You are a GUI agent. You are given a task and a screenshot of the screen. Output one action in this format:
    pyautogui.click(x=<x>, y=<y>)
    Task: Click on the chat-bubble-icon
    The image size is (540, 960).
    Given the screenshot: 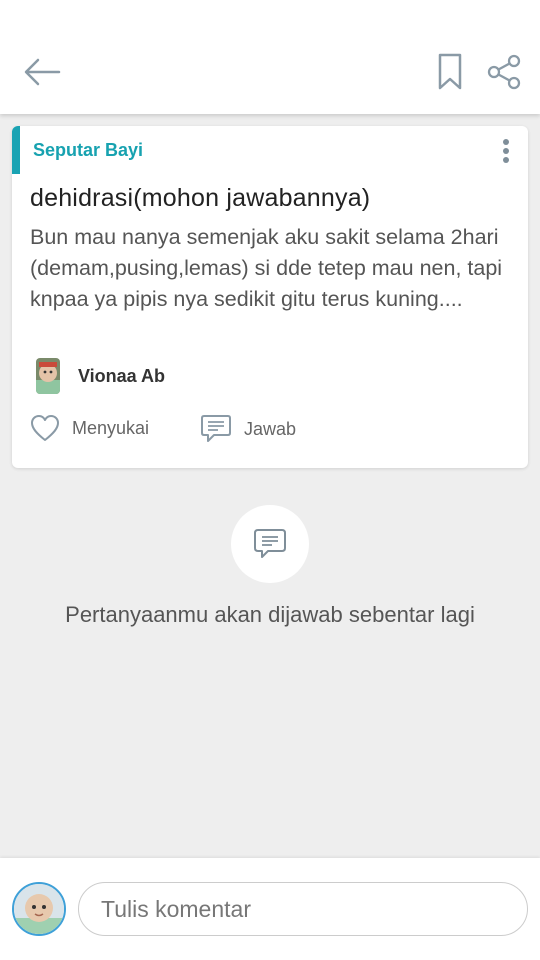 What is the action you would take?
    pyautogui.click(x=270, y=543)
    